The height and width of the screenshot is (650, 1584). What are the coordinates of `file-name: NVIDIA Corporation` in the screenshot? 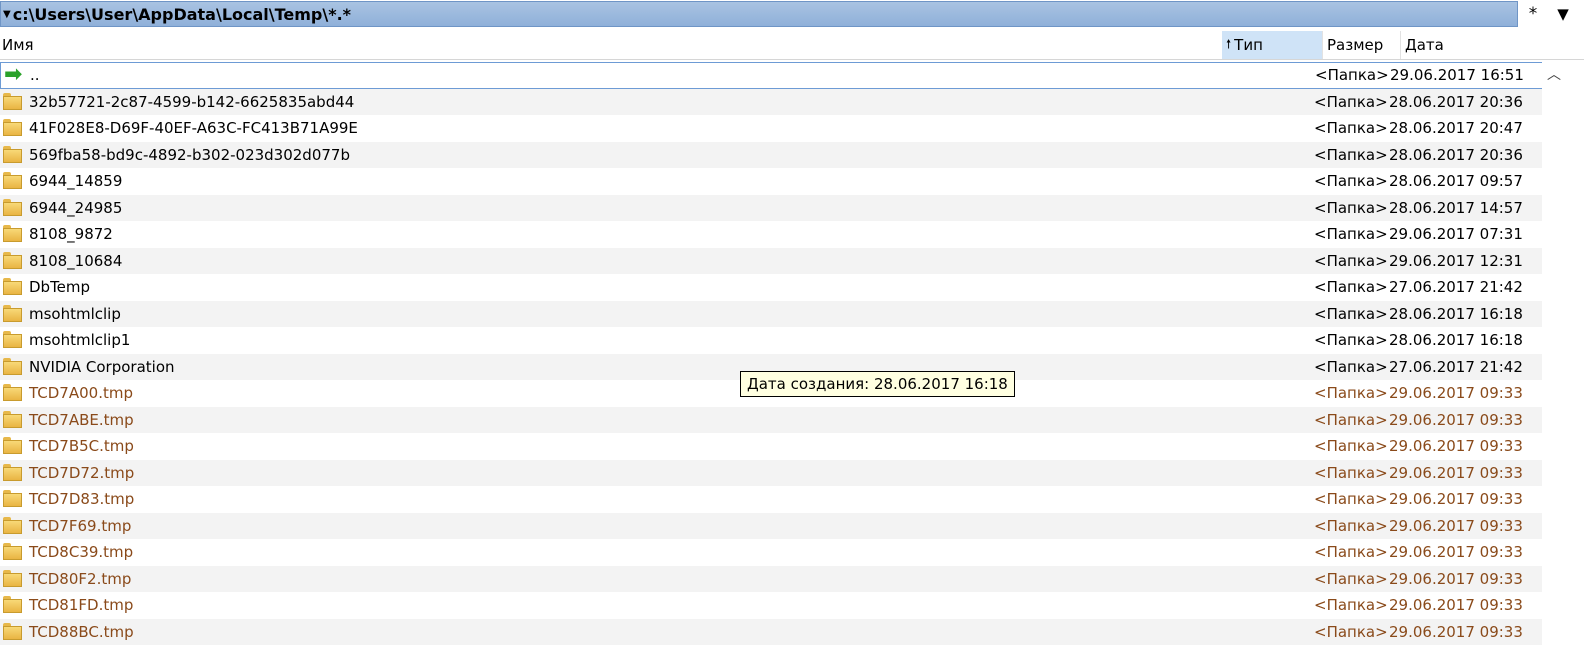 It's located at (102, 366).